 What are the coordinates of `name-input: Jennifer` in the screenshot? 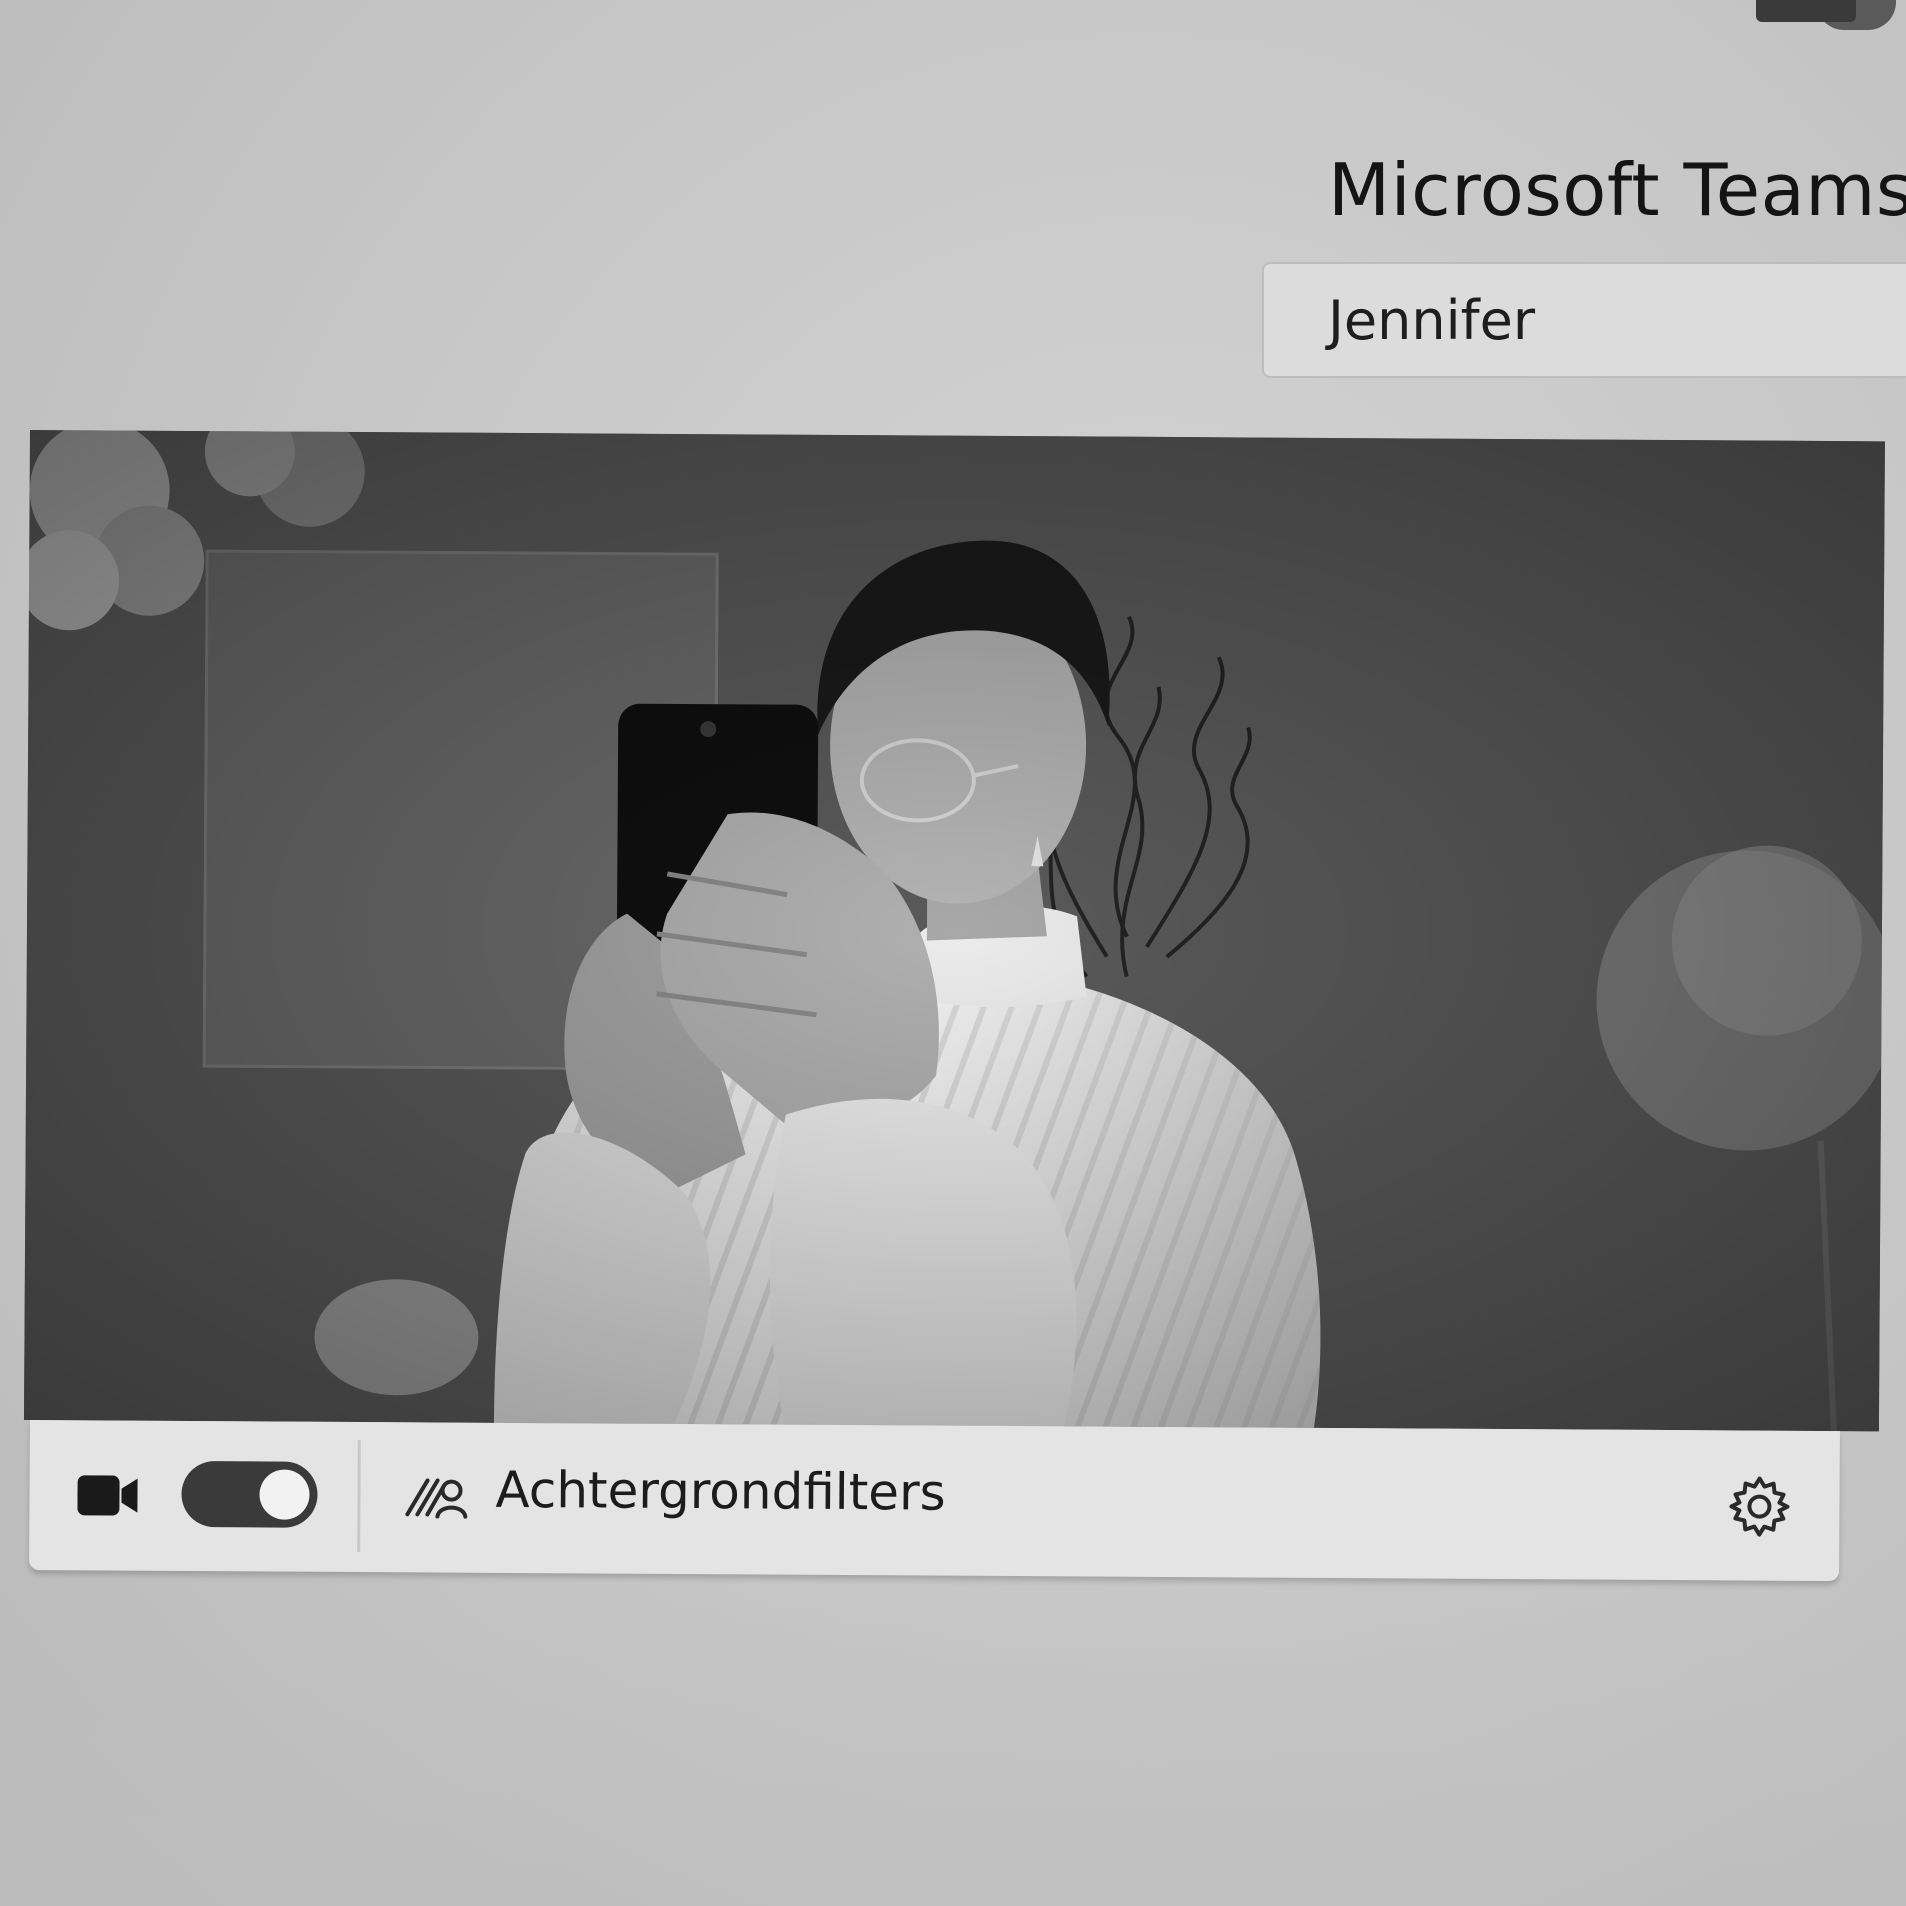 It's located at (1584, 320).